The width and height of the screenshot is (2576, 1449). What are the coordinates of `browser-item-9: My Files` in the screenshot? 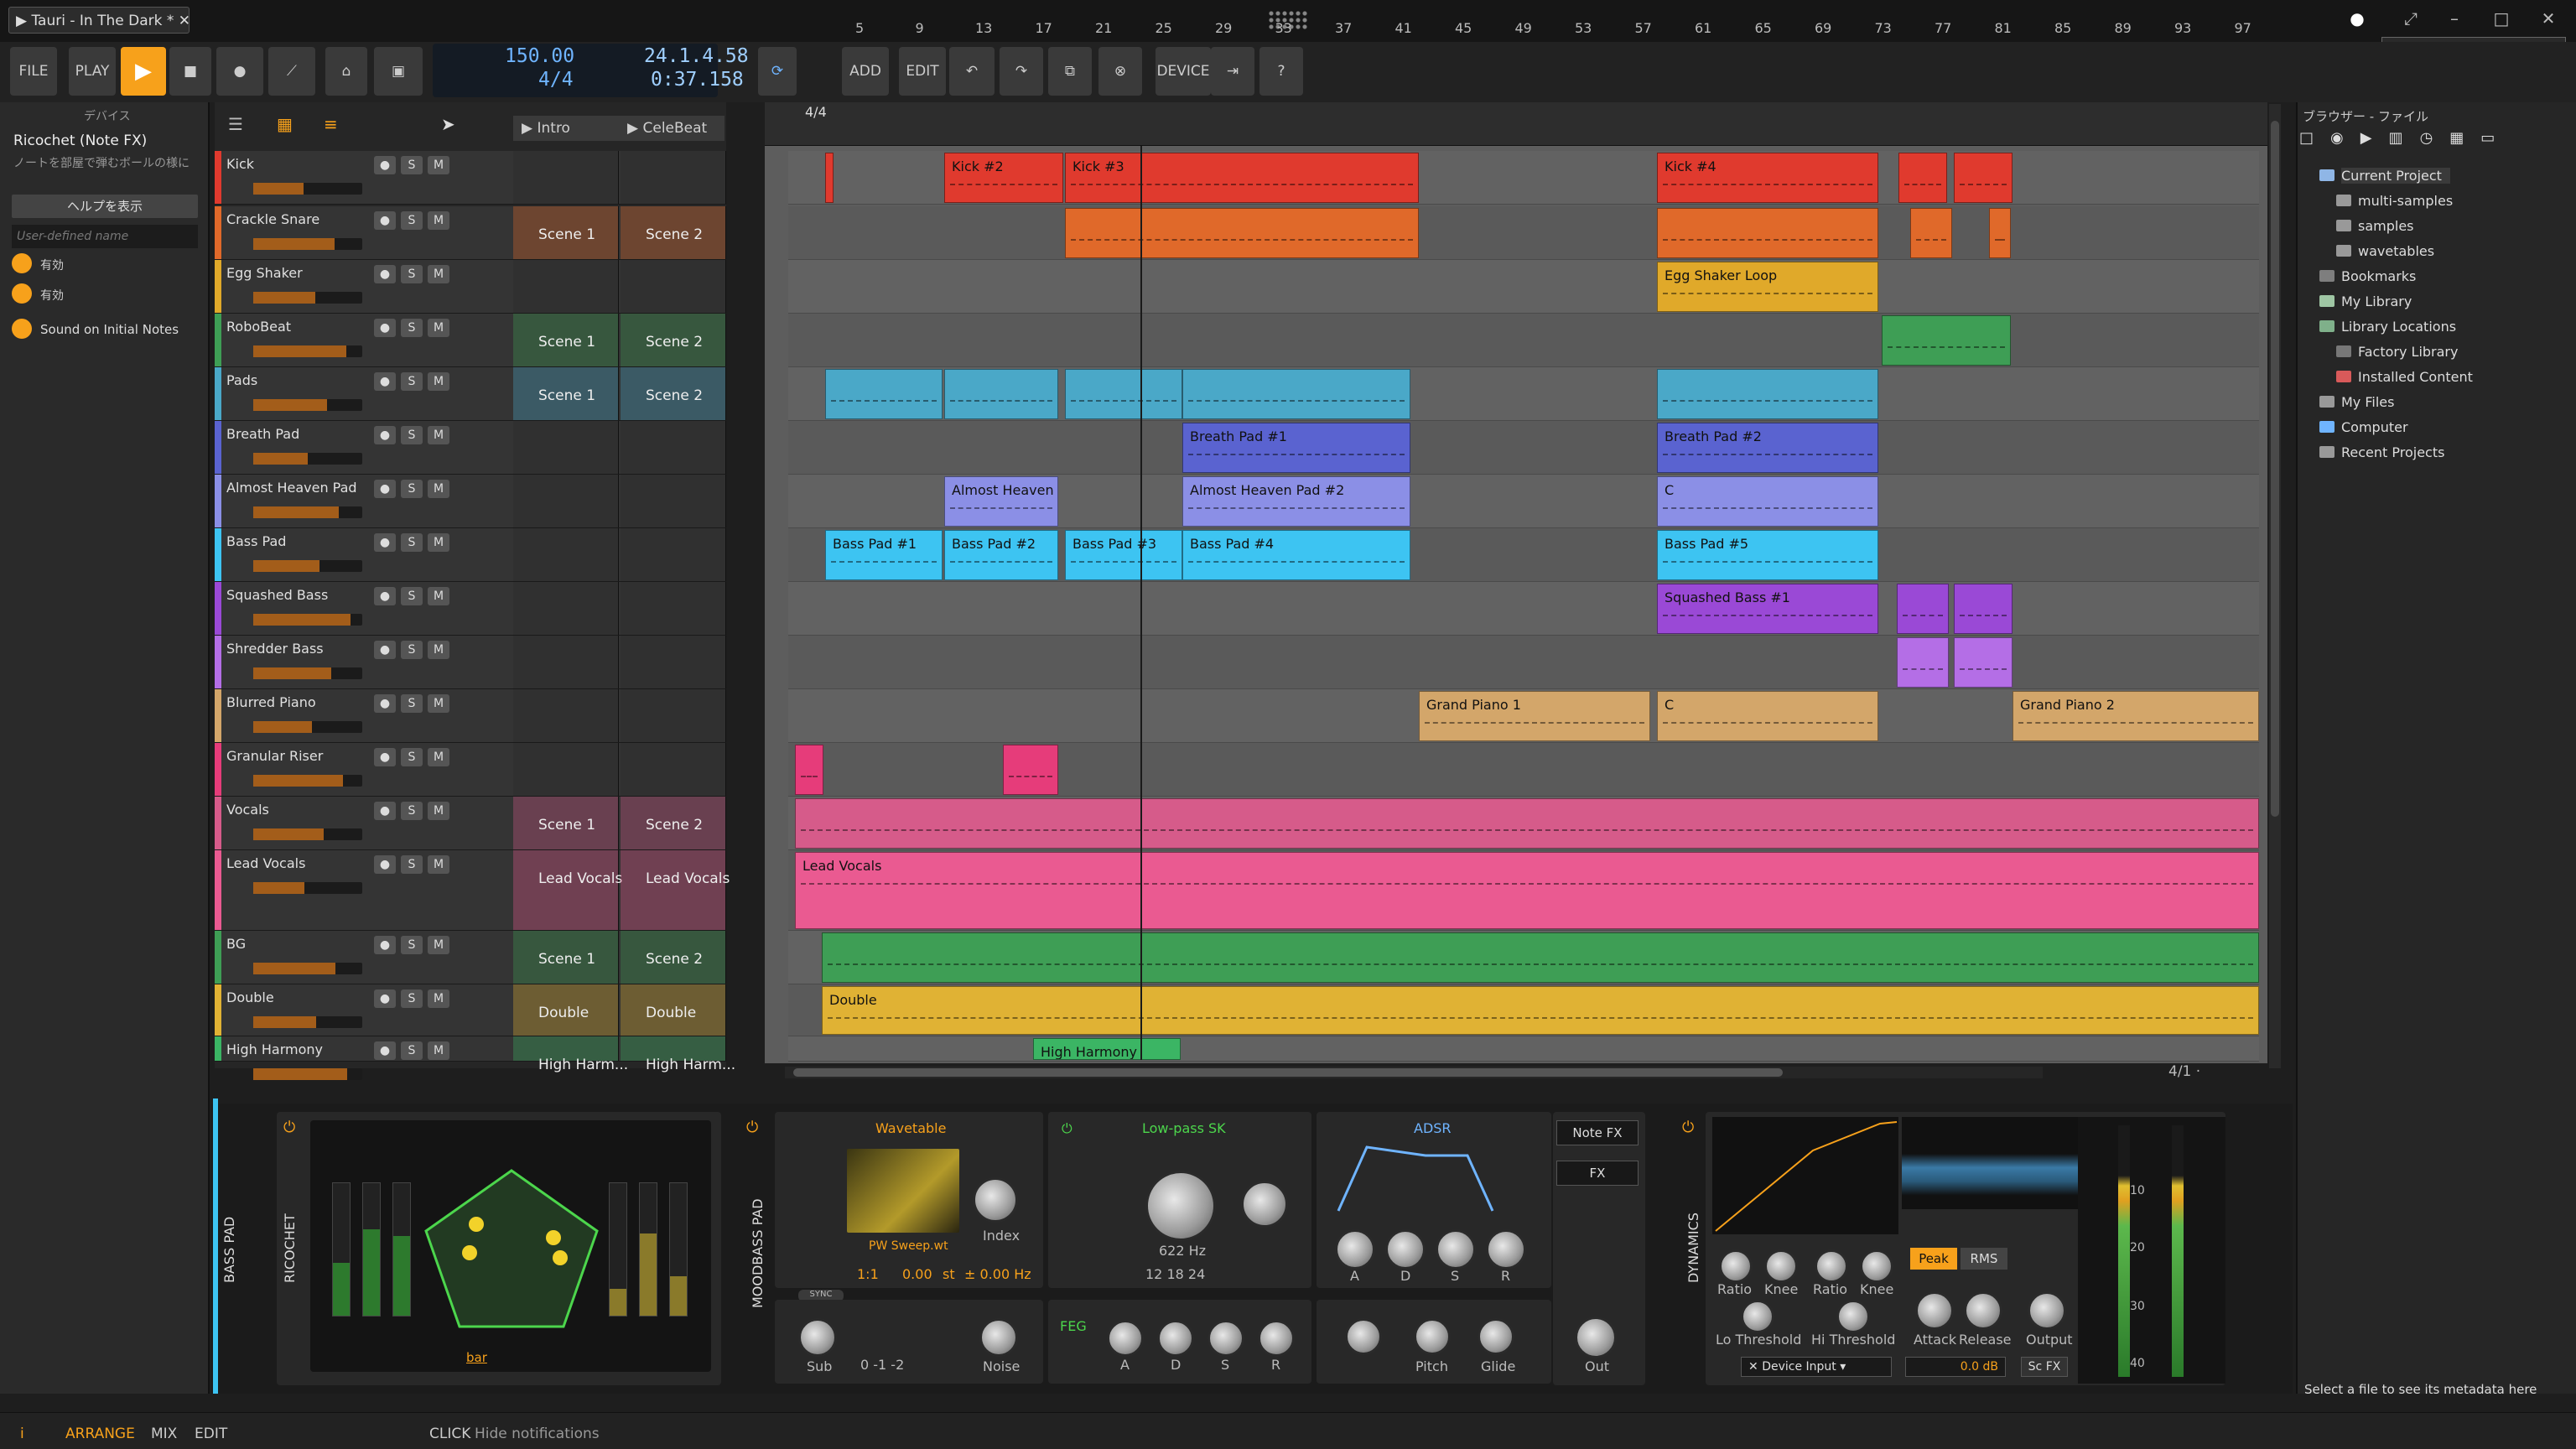 It's located at (2367, 402).